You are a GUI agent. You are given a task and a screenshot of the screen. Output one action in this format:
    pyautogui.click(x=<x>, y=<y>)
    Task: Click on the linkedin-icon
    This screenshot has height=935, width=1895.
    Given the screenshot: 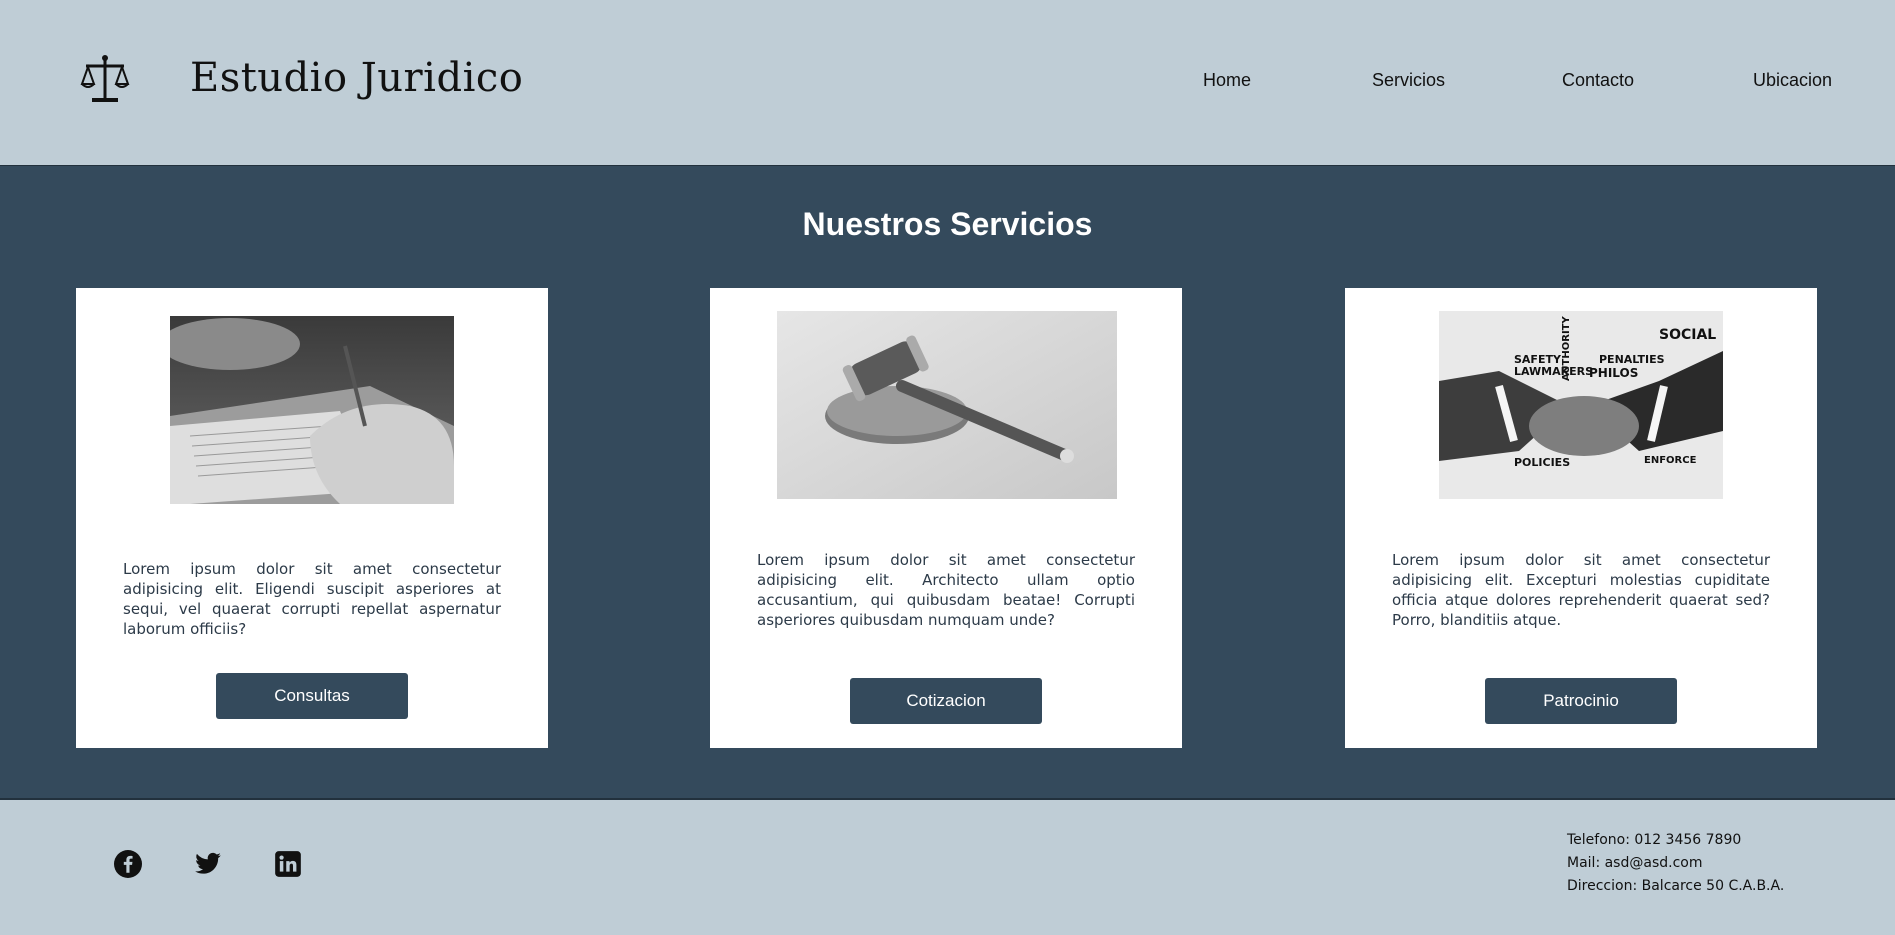 What is the action you would take?
    pyautogui.click(x=288, y=864)
    